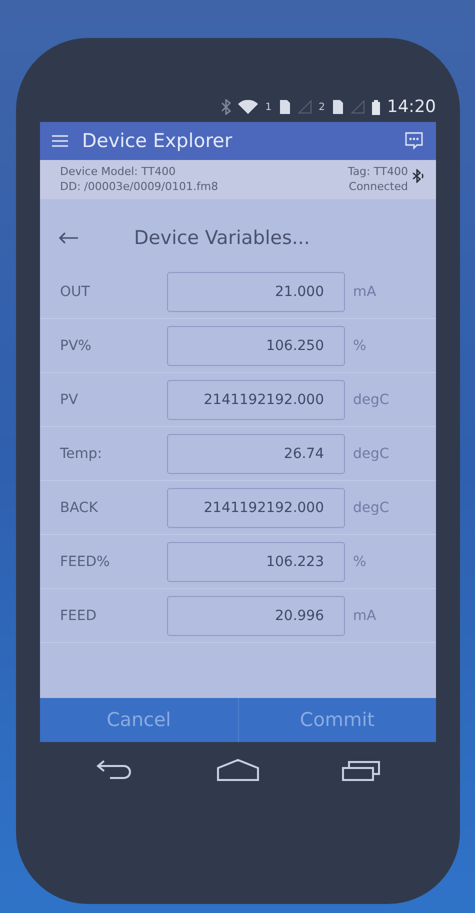 Image resolution: width=475 pixels, height=913 pixels. Describe the element at coordinates (76, 346) in the screenshot. I see `variable-label: PV%` at that location.